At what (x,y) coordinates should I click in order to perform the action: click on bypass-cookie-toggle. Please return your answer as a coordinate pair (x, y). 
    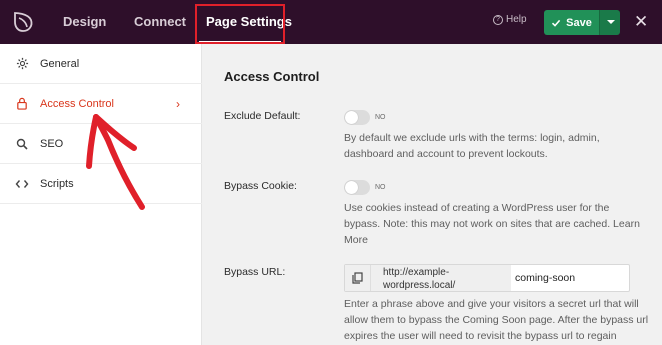
    Looking at the image, I should click on (357, 187).